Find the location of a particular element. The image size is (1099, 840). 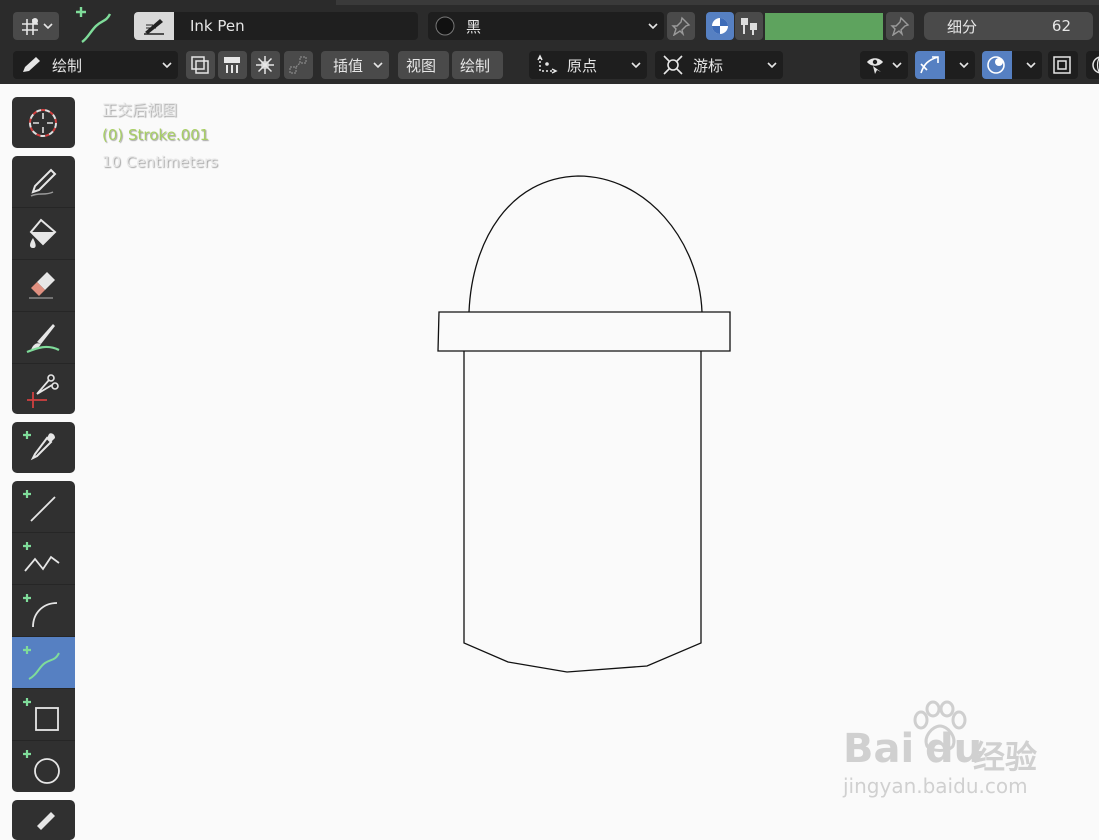

tool-group-eyedropper is located at coordinates (43, 447).